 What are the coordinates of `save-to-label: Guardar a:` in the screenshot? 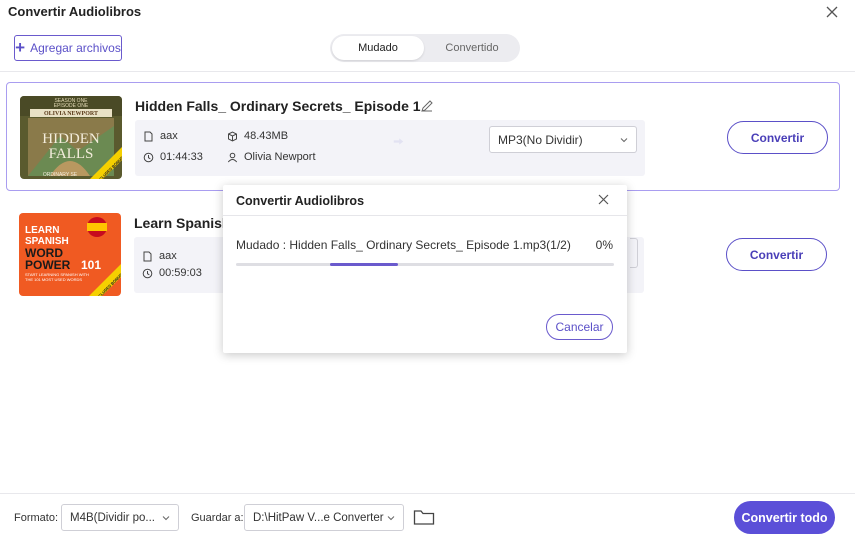 It's located at (217, 518).